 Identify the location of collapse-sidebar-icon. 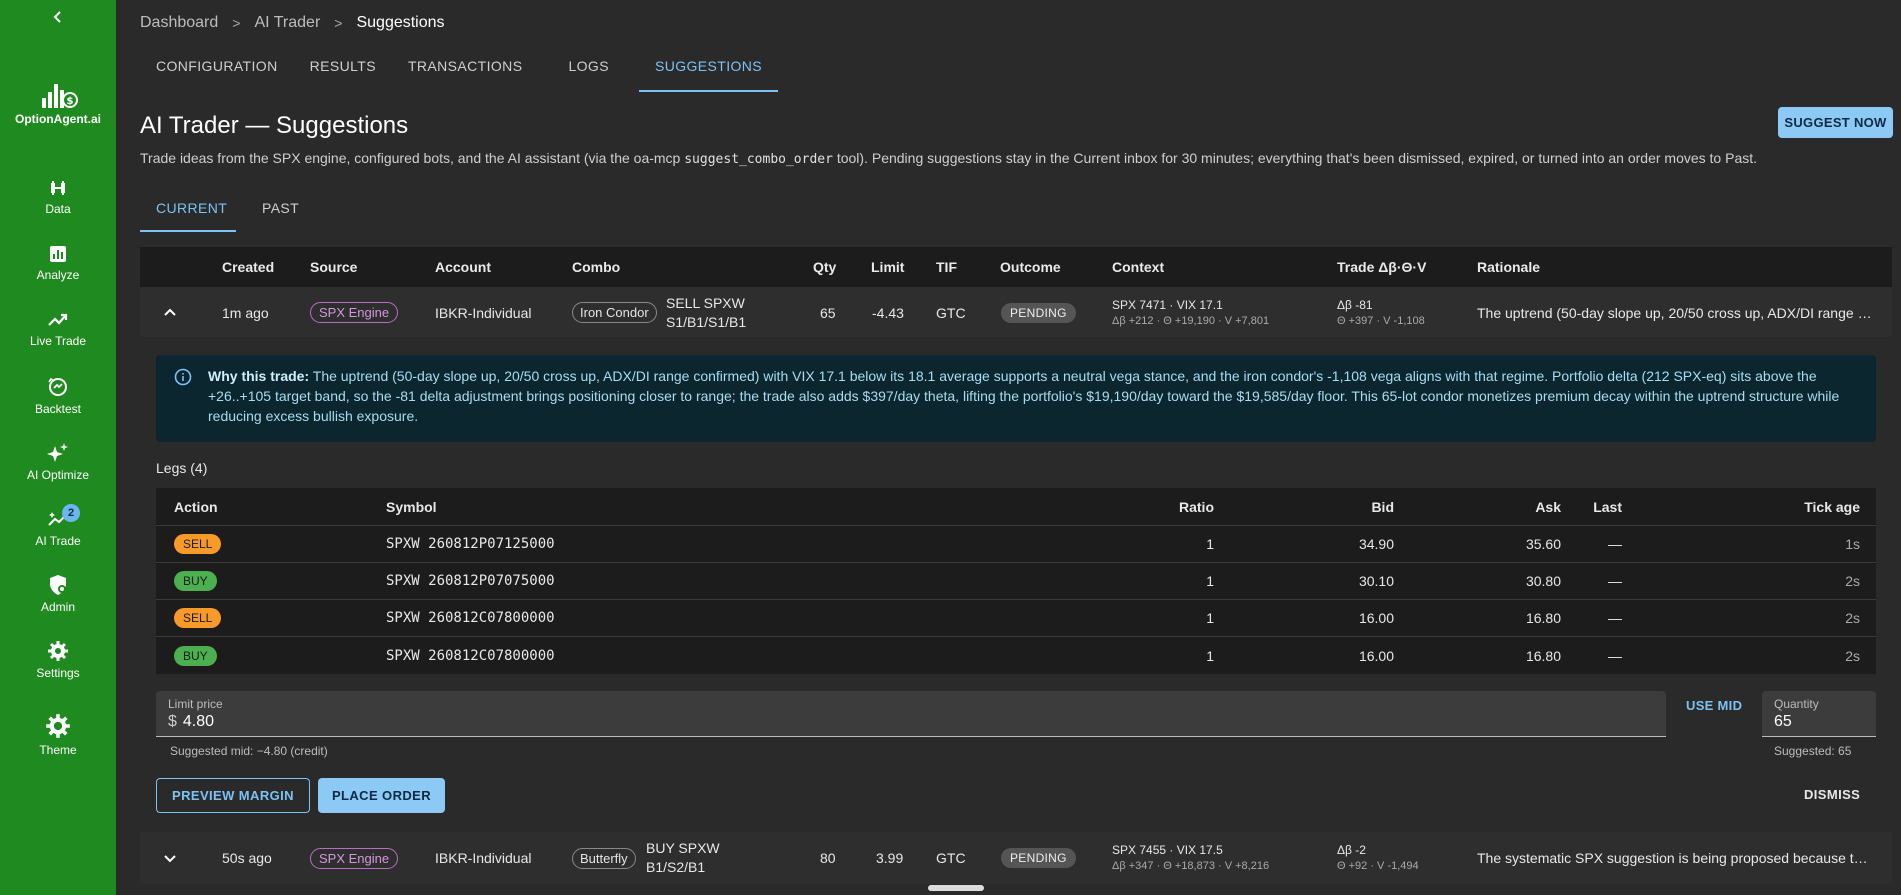
(58, 18).